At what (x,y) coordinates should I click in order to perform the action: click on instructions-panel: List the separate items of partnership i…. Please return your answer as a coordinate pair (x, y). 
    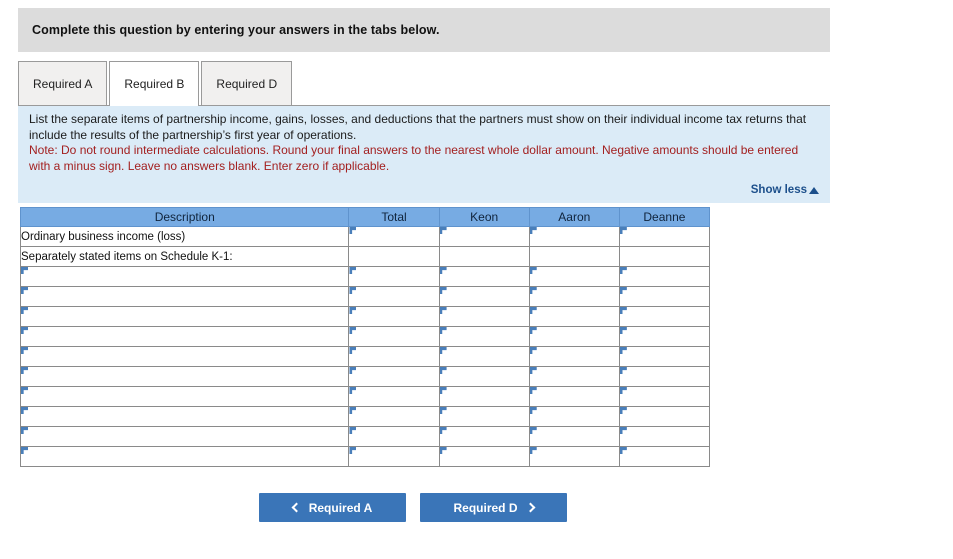
    Looking at the image, I should click on (424, 154).